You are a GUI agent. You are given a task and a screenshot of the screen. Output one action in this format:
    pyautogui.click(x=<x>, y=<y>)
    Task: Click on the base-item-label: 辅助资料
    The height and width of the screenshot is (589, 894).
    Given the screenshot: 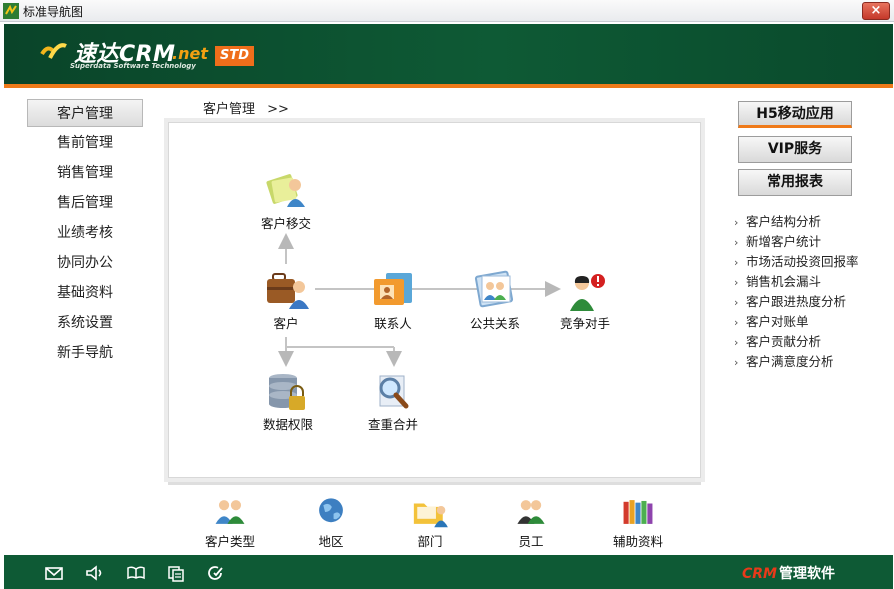 What is the action you would take?
    pyautogui.click(x=637, y=541)
    